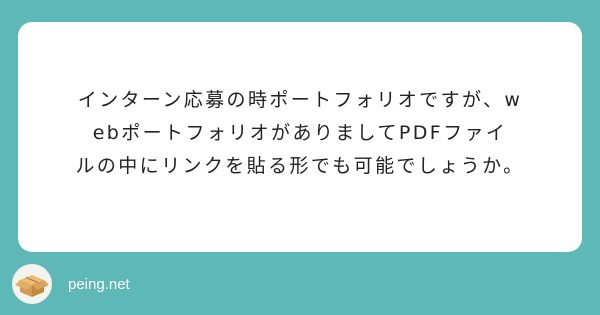 This screenshot has height=315, width=600. I want to click on question-line: インターン応募の時ポートフォリオですが、w, so click(300, 100).